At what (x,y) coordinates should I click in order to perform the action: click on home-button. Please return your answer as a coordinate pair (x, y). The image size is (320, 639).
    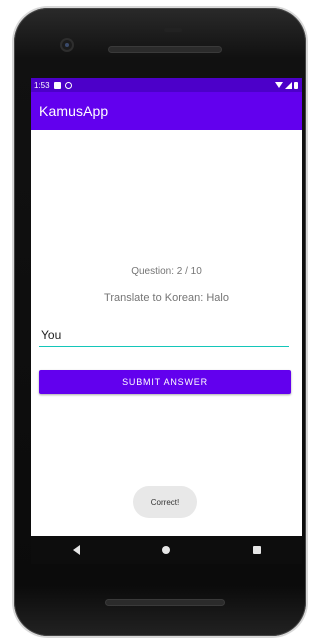
    Looking at the image, I should click on (166, 550).